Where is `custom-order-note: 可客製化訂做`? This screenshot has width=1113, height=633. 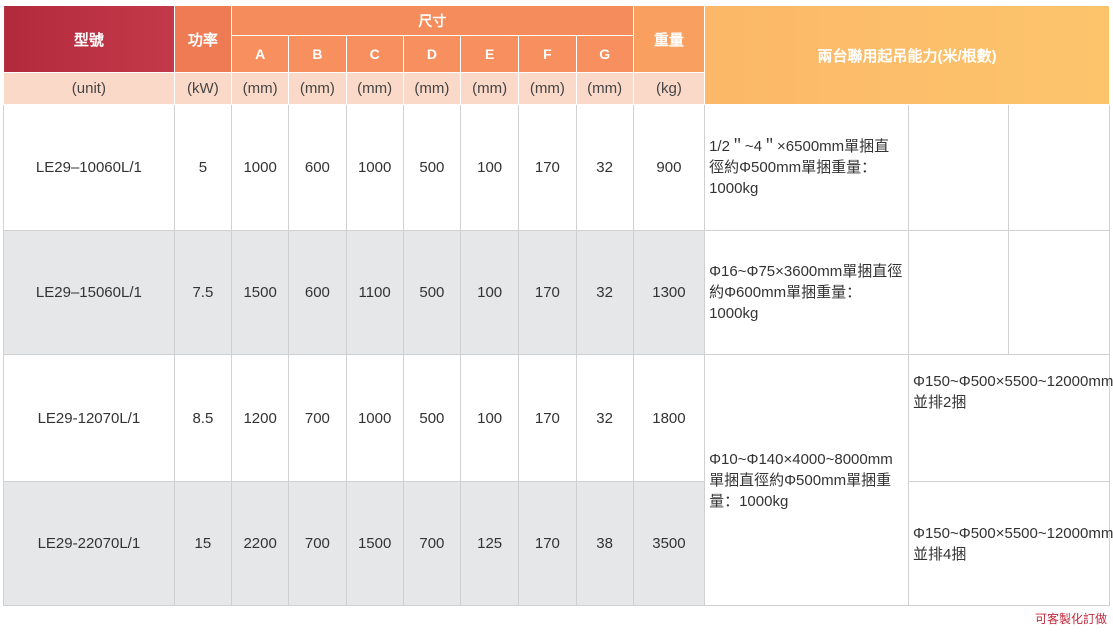
custom-order-note: 可客製化訂做 is located at coordinates (1070, 619).